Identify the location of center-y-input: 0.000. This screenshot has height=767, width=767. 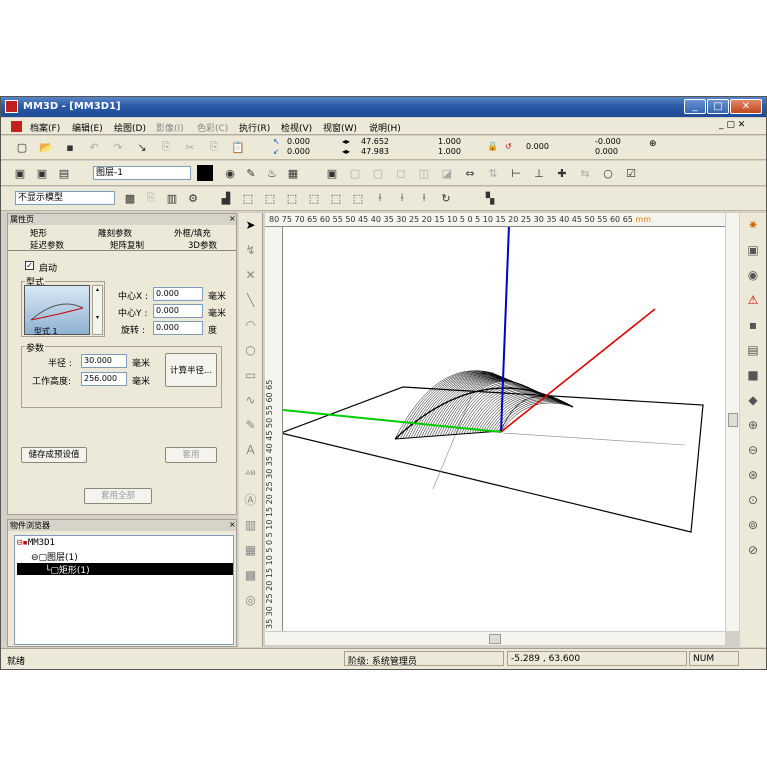
(178, 311).